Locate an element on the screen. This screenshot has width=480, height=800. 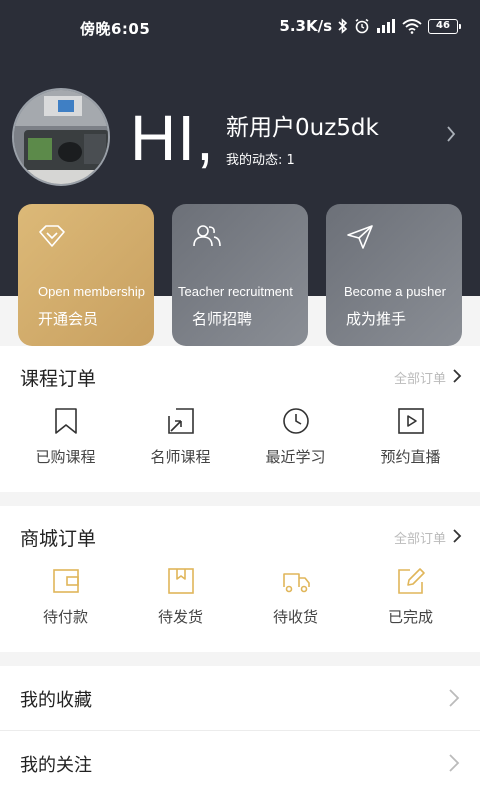
grid-item-pending-payment: 待付款 is located at coordinates (65, 604).